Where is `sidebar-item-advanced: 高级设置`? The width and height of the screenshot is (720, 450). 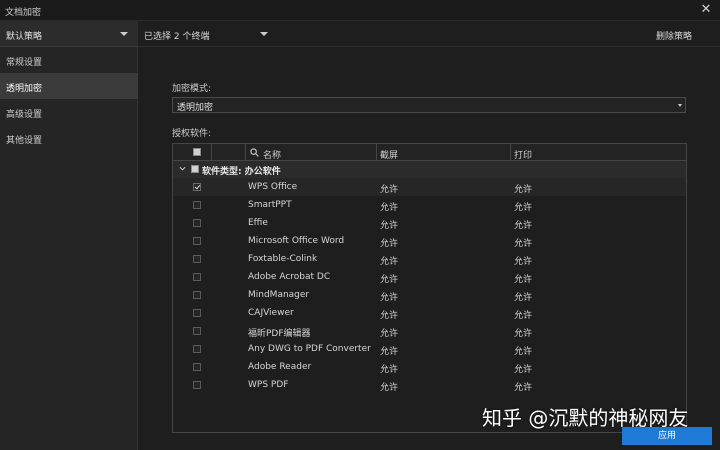 sidebar-item-advanced: 高级设置 is located at coordinates (69, 112).